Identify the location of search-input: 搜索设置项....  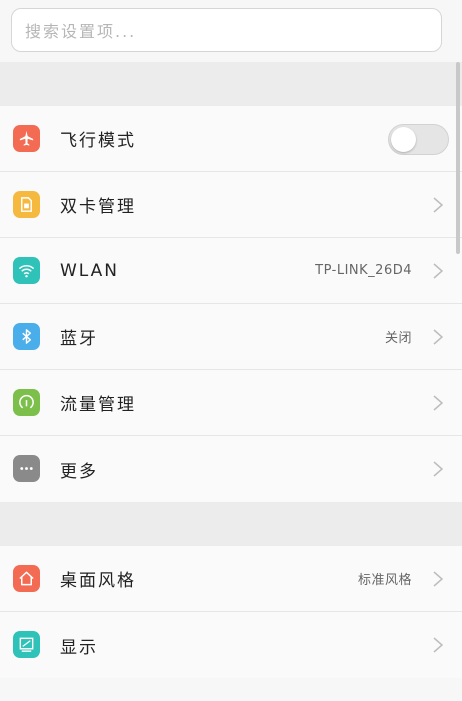
(226, 30).